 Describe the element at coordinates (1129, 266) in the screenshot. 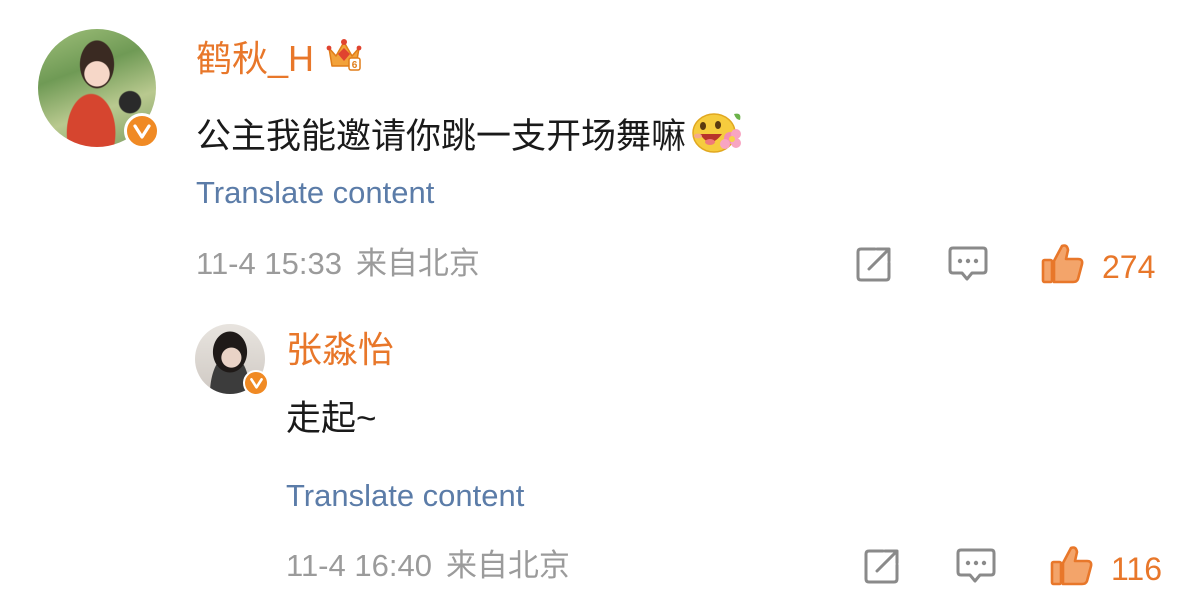

I see `like-count: 274` at that location.